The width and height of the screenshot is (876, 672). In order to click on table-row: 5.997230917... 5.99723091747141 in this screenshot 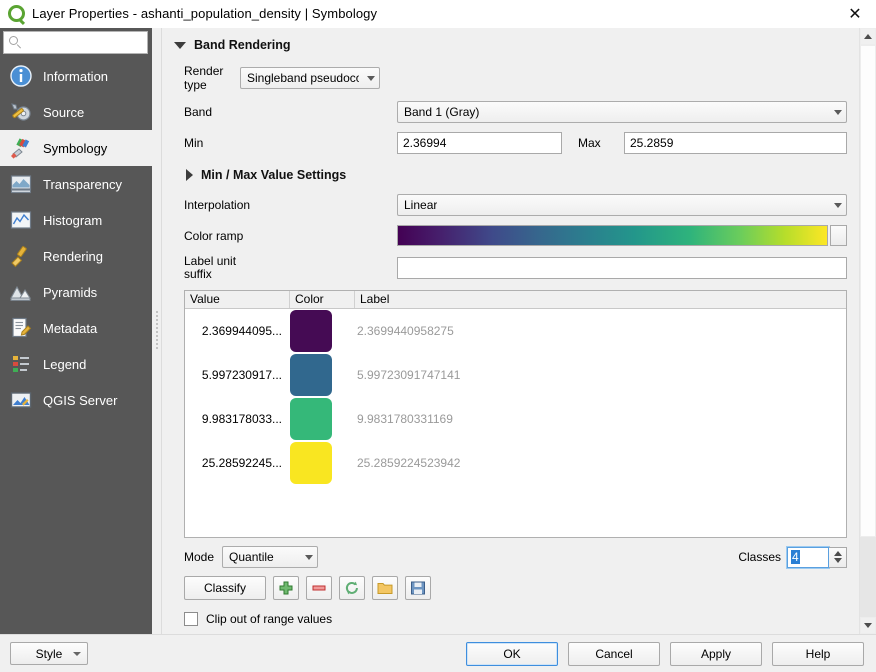, I will do `click(515, 375)`.